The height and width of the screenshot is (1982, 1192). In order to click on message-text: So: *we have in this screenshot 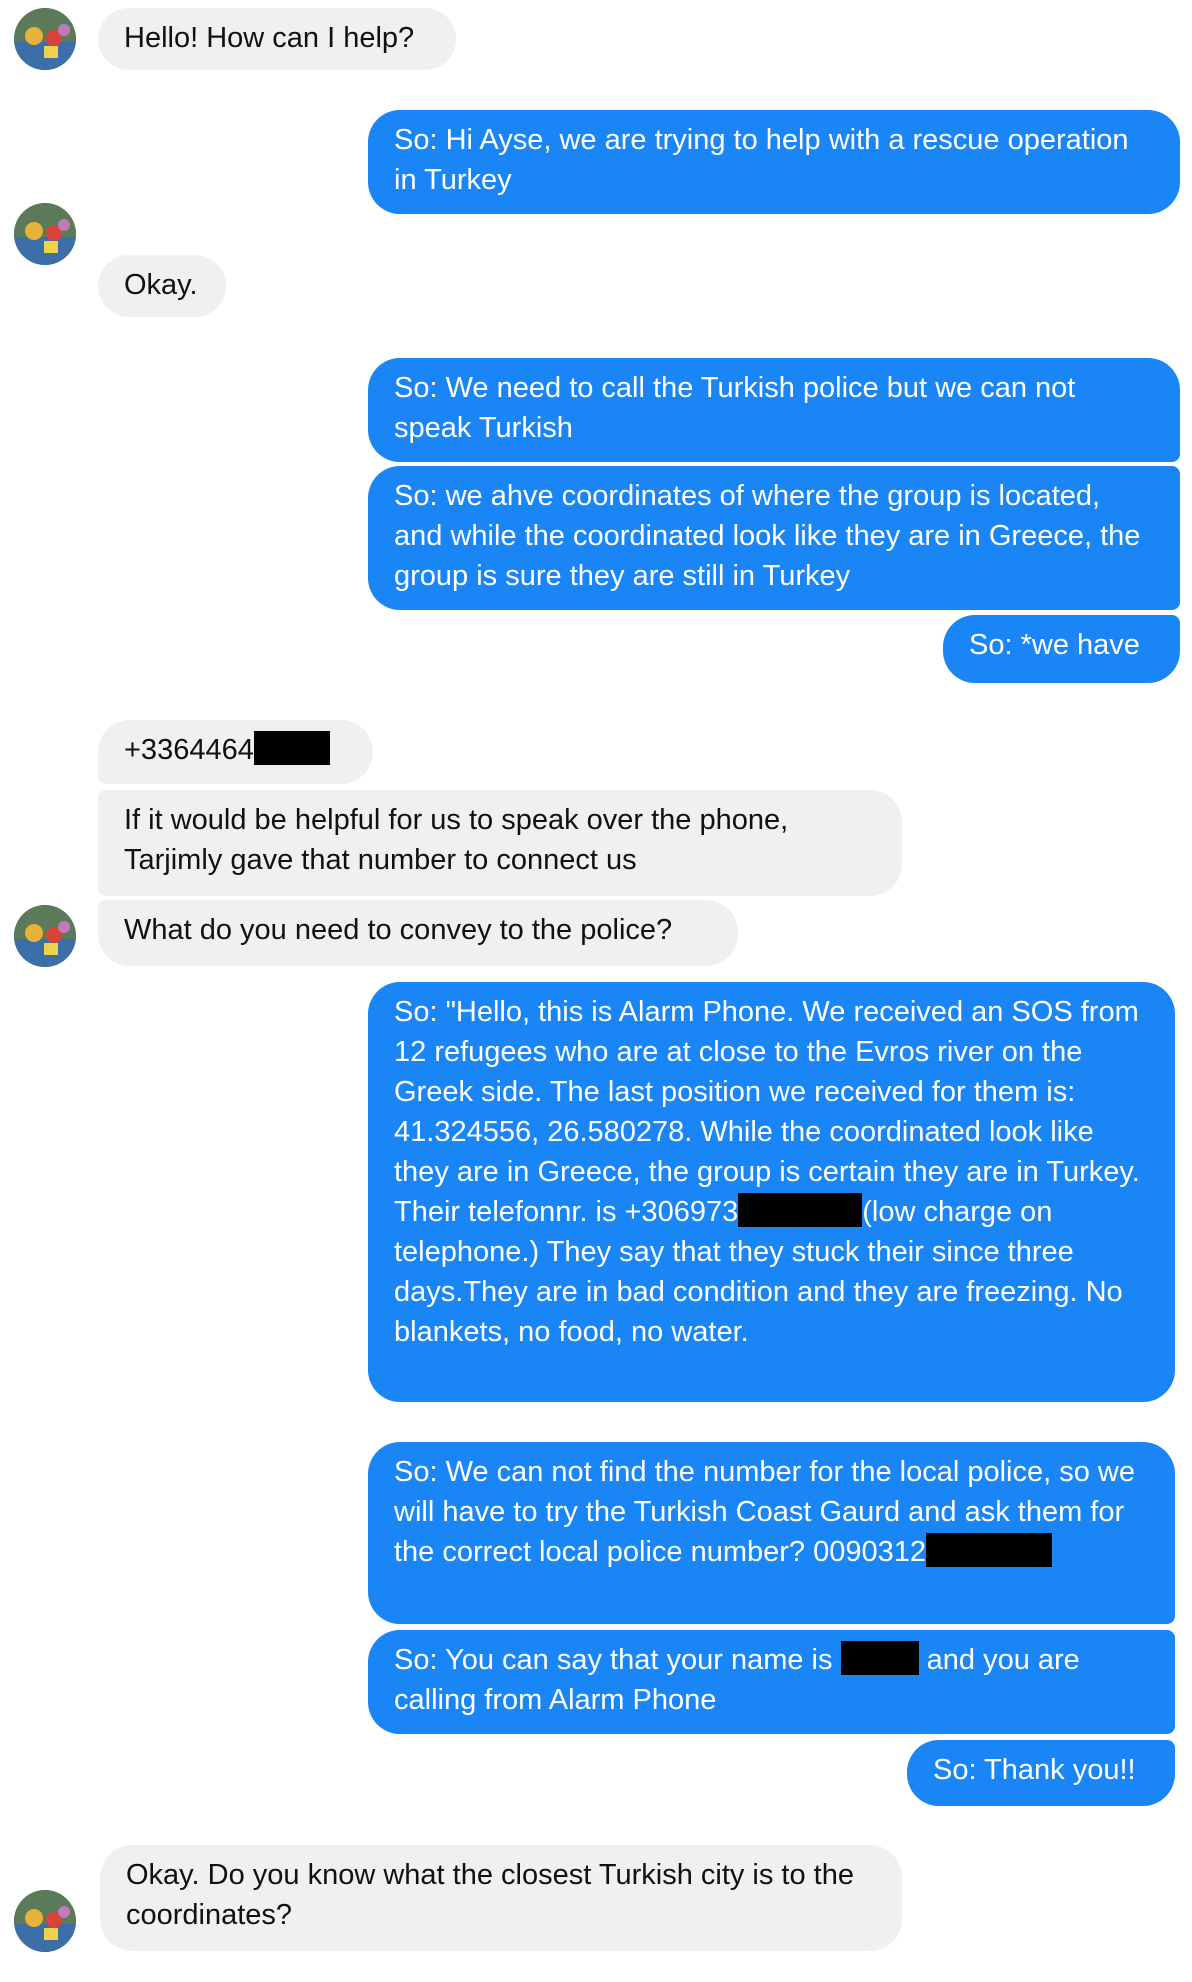, I will do `click(1054, 645)`.